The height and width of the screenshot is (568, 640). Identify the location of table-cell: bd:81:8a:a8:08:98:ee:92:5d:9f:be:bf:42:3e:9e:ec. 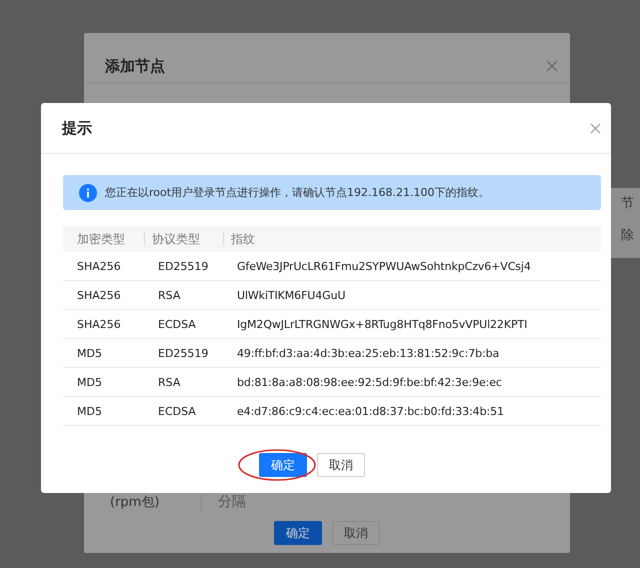
(369, 382).